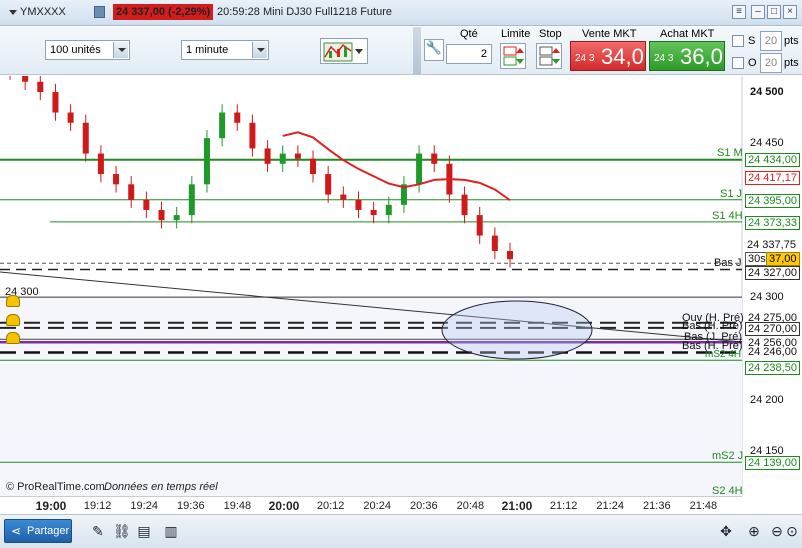  I want to click on level-value-bas-h: 24 270,00, so click(772, 329).